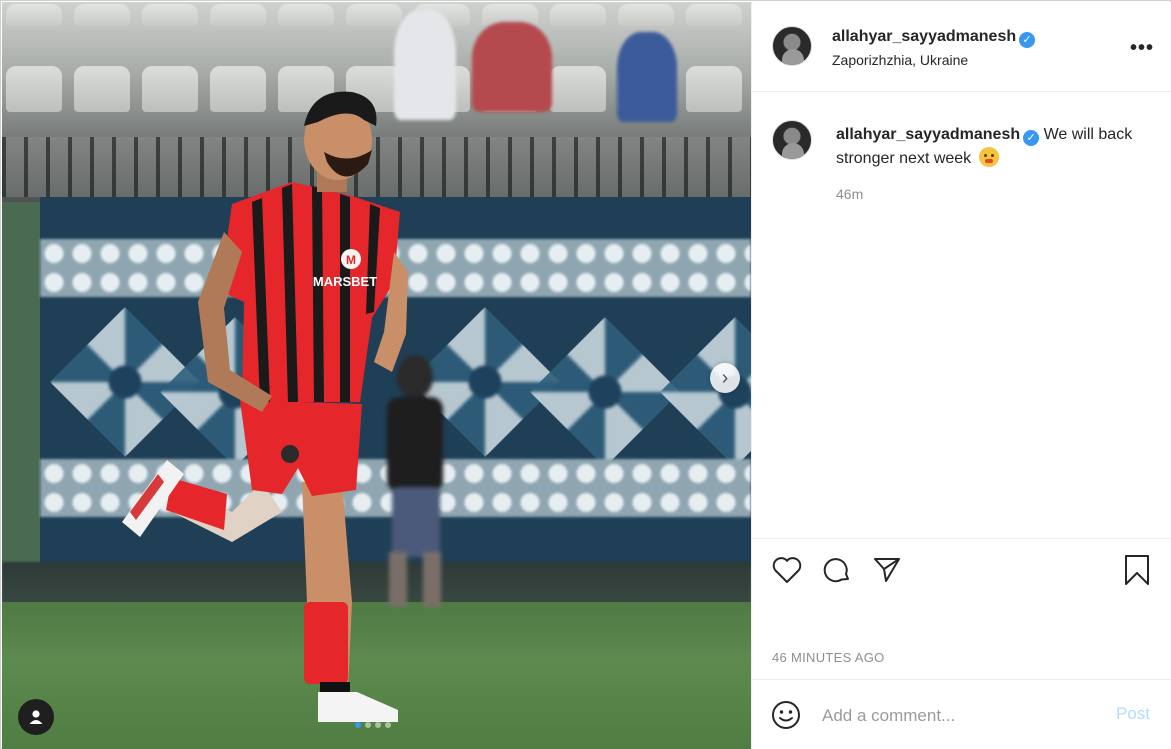  I want to click on next-photo-button: ›, so click(725, 378).